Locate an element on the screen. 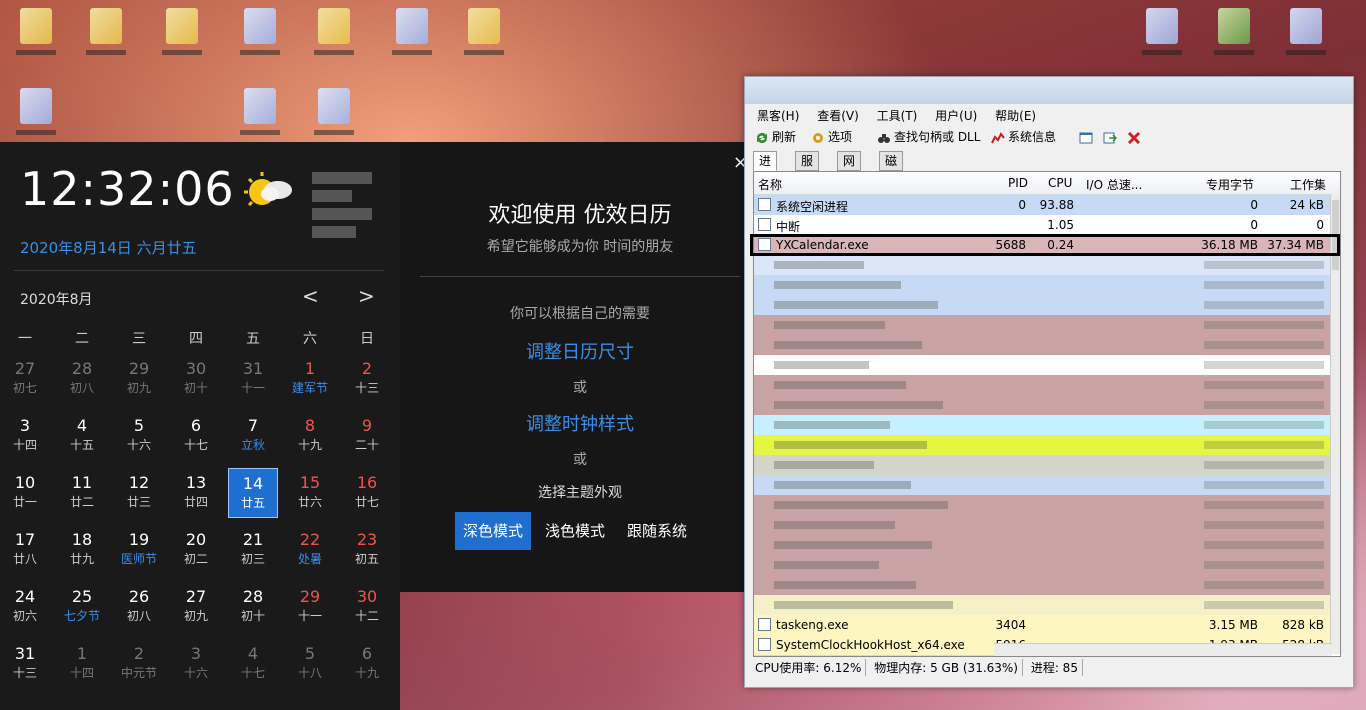  calendar-day: 22 处暑 is located at coordinates (310, 550).